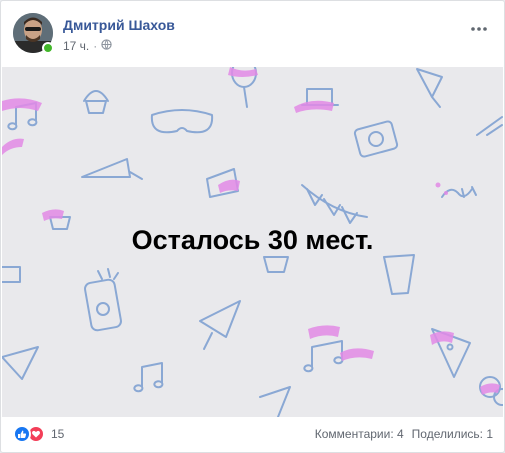  What do you see at coordinates (399, 274) in the screenshot?
I see `cup-icon` at bounding box center [399, 274].